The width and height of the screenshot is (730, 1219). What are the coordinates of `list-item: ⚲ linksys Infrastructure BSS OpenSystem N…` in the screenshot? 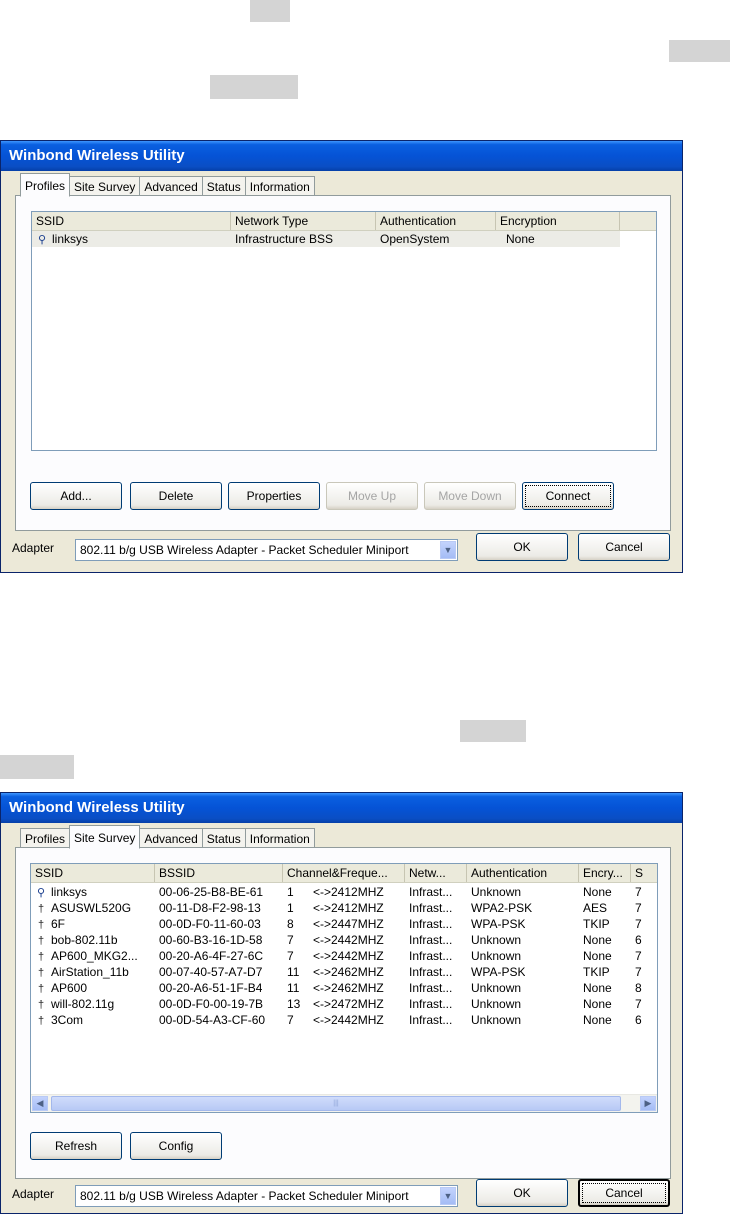 It's located at (326, 239).